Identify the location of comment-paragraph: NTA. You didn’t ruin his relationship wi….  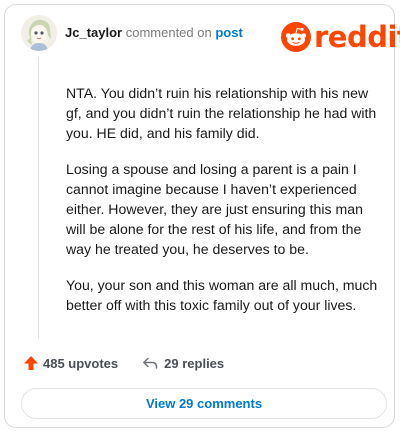
(221, 113).